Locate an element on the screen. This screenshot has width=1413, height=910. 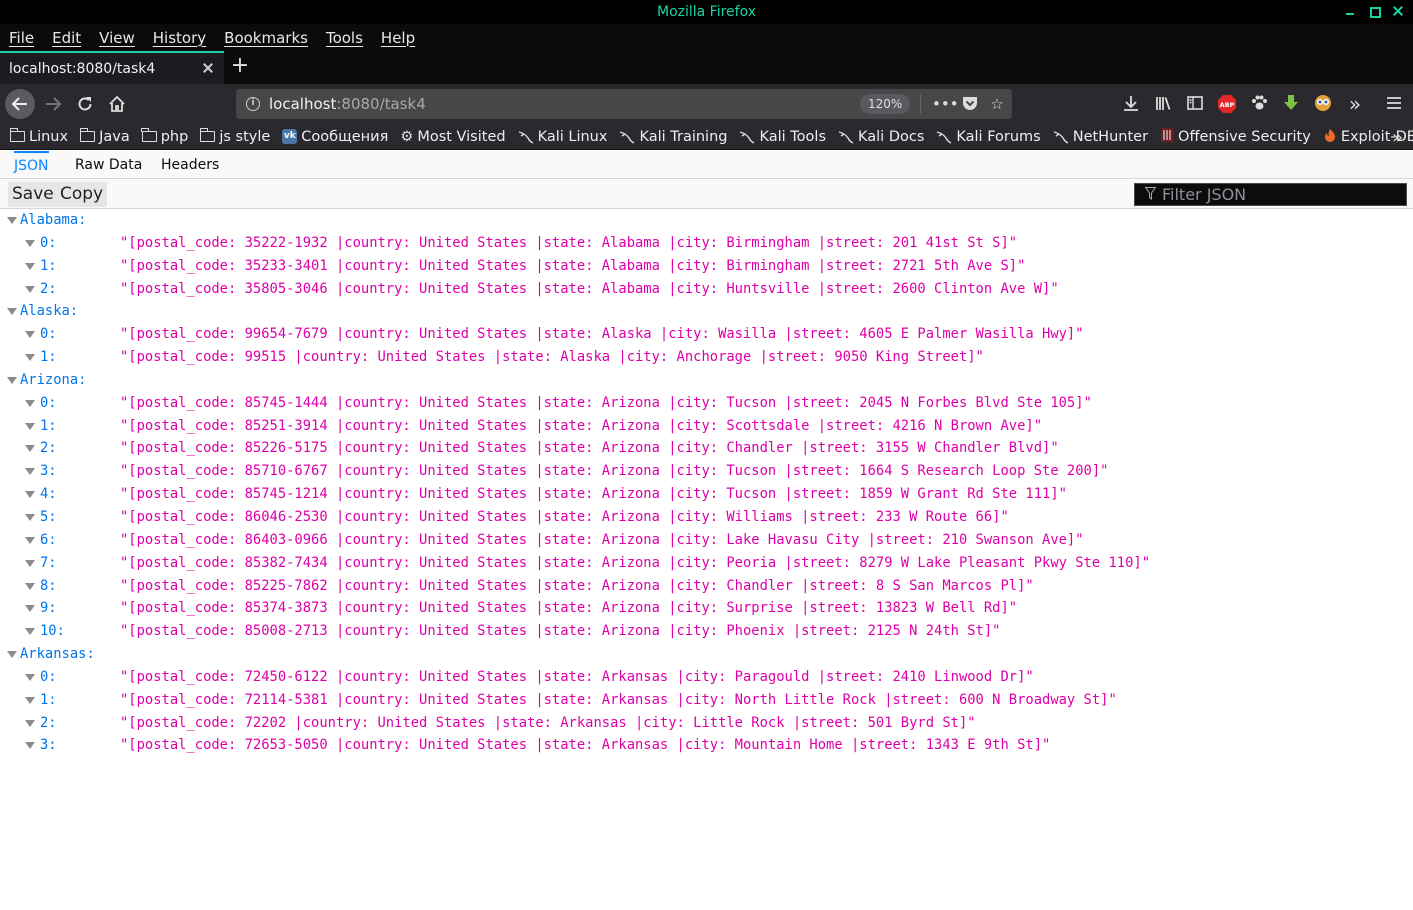
tree-state-row: Alaska: is located at coordinates (706, 311).